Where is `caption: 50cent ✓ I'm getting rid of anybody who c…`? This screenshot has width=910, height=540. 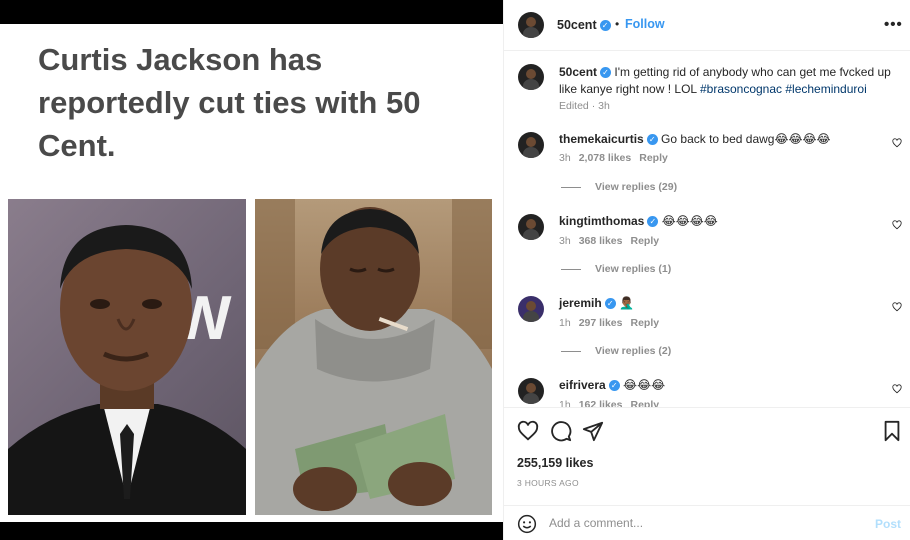 caption: 50cent ✓ I'm getting rid of anybody who c… is located at coordinates (731, 81).